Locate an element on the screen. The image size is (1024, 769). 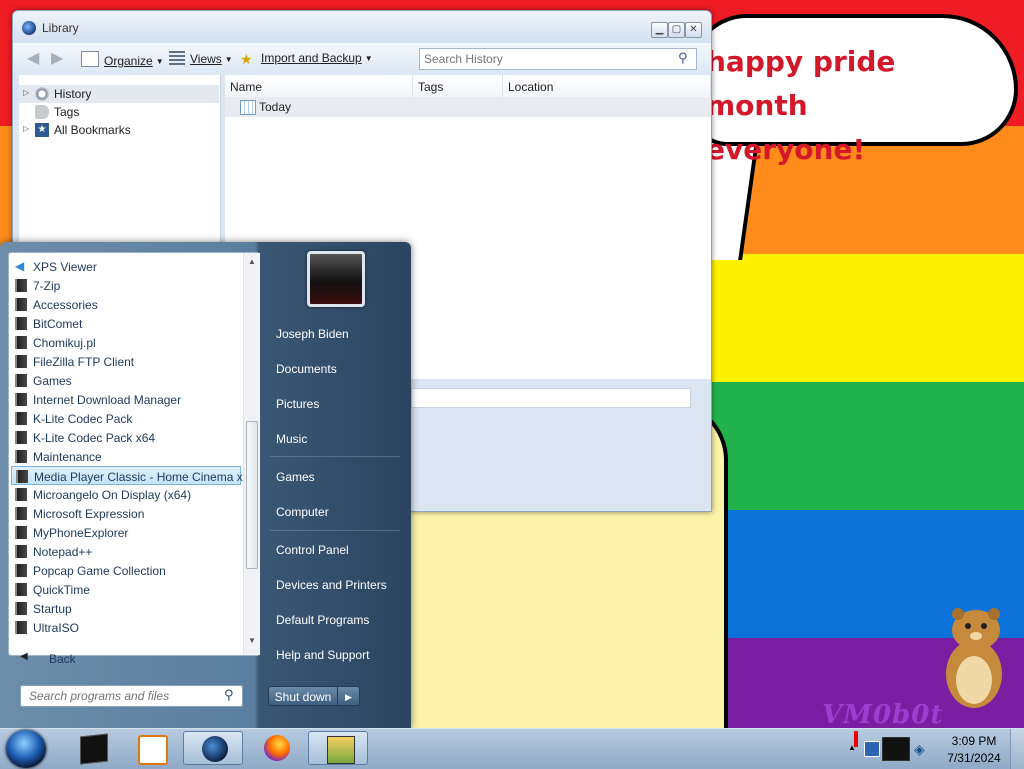
network-icon: ◈ is located at coordinates (919, 749).